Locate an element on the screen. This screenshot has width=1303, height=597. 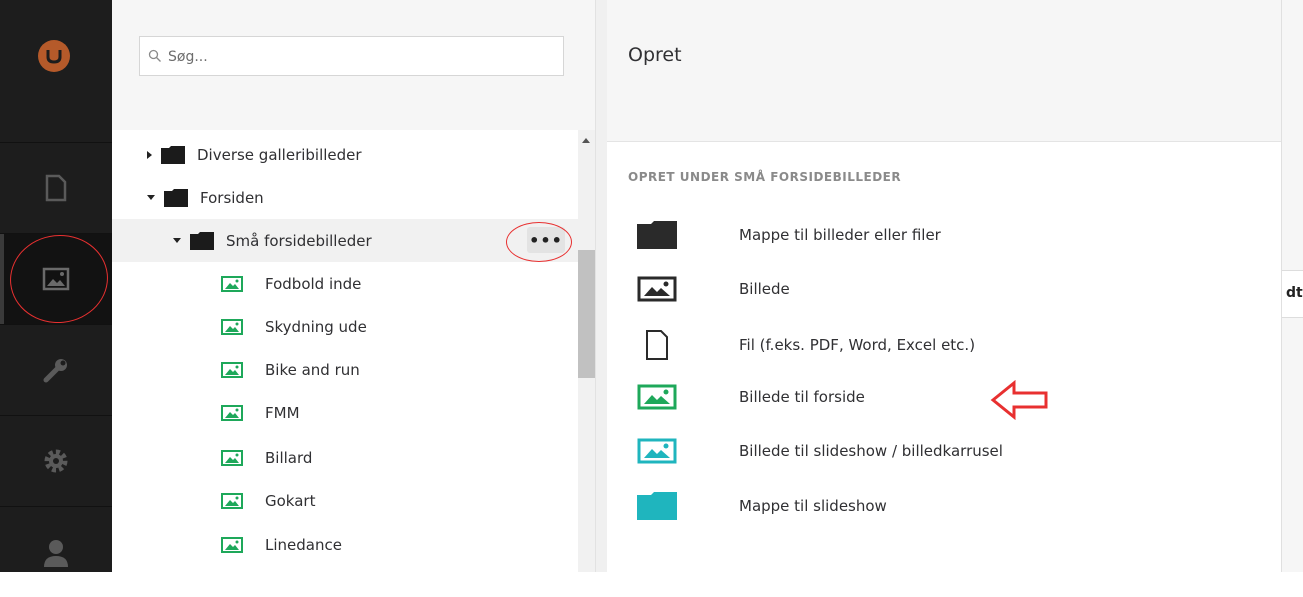
create-option-slideshow-image: Billede til slideshow / billedkarrusel is located at coordinates (937, 451).